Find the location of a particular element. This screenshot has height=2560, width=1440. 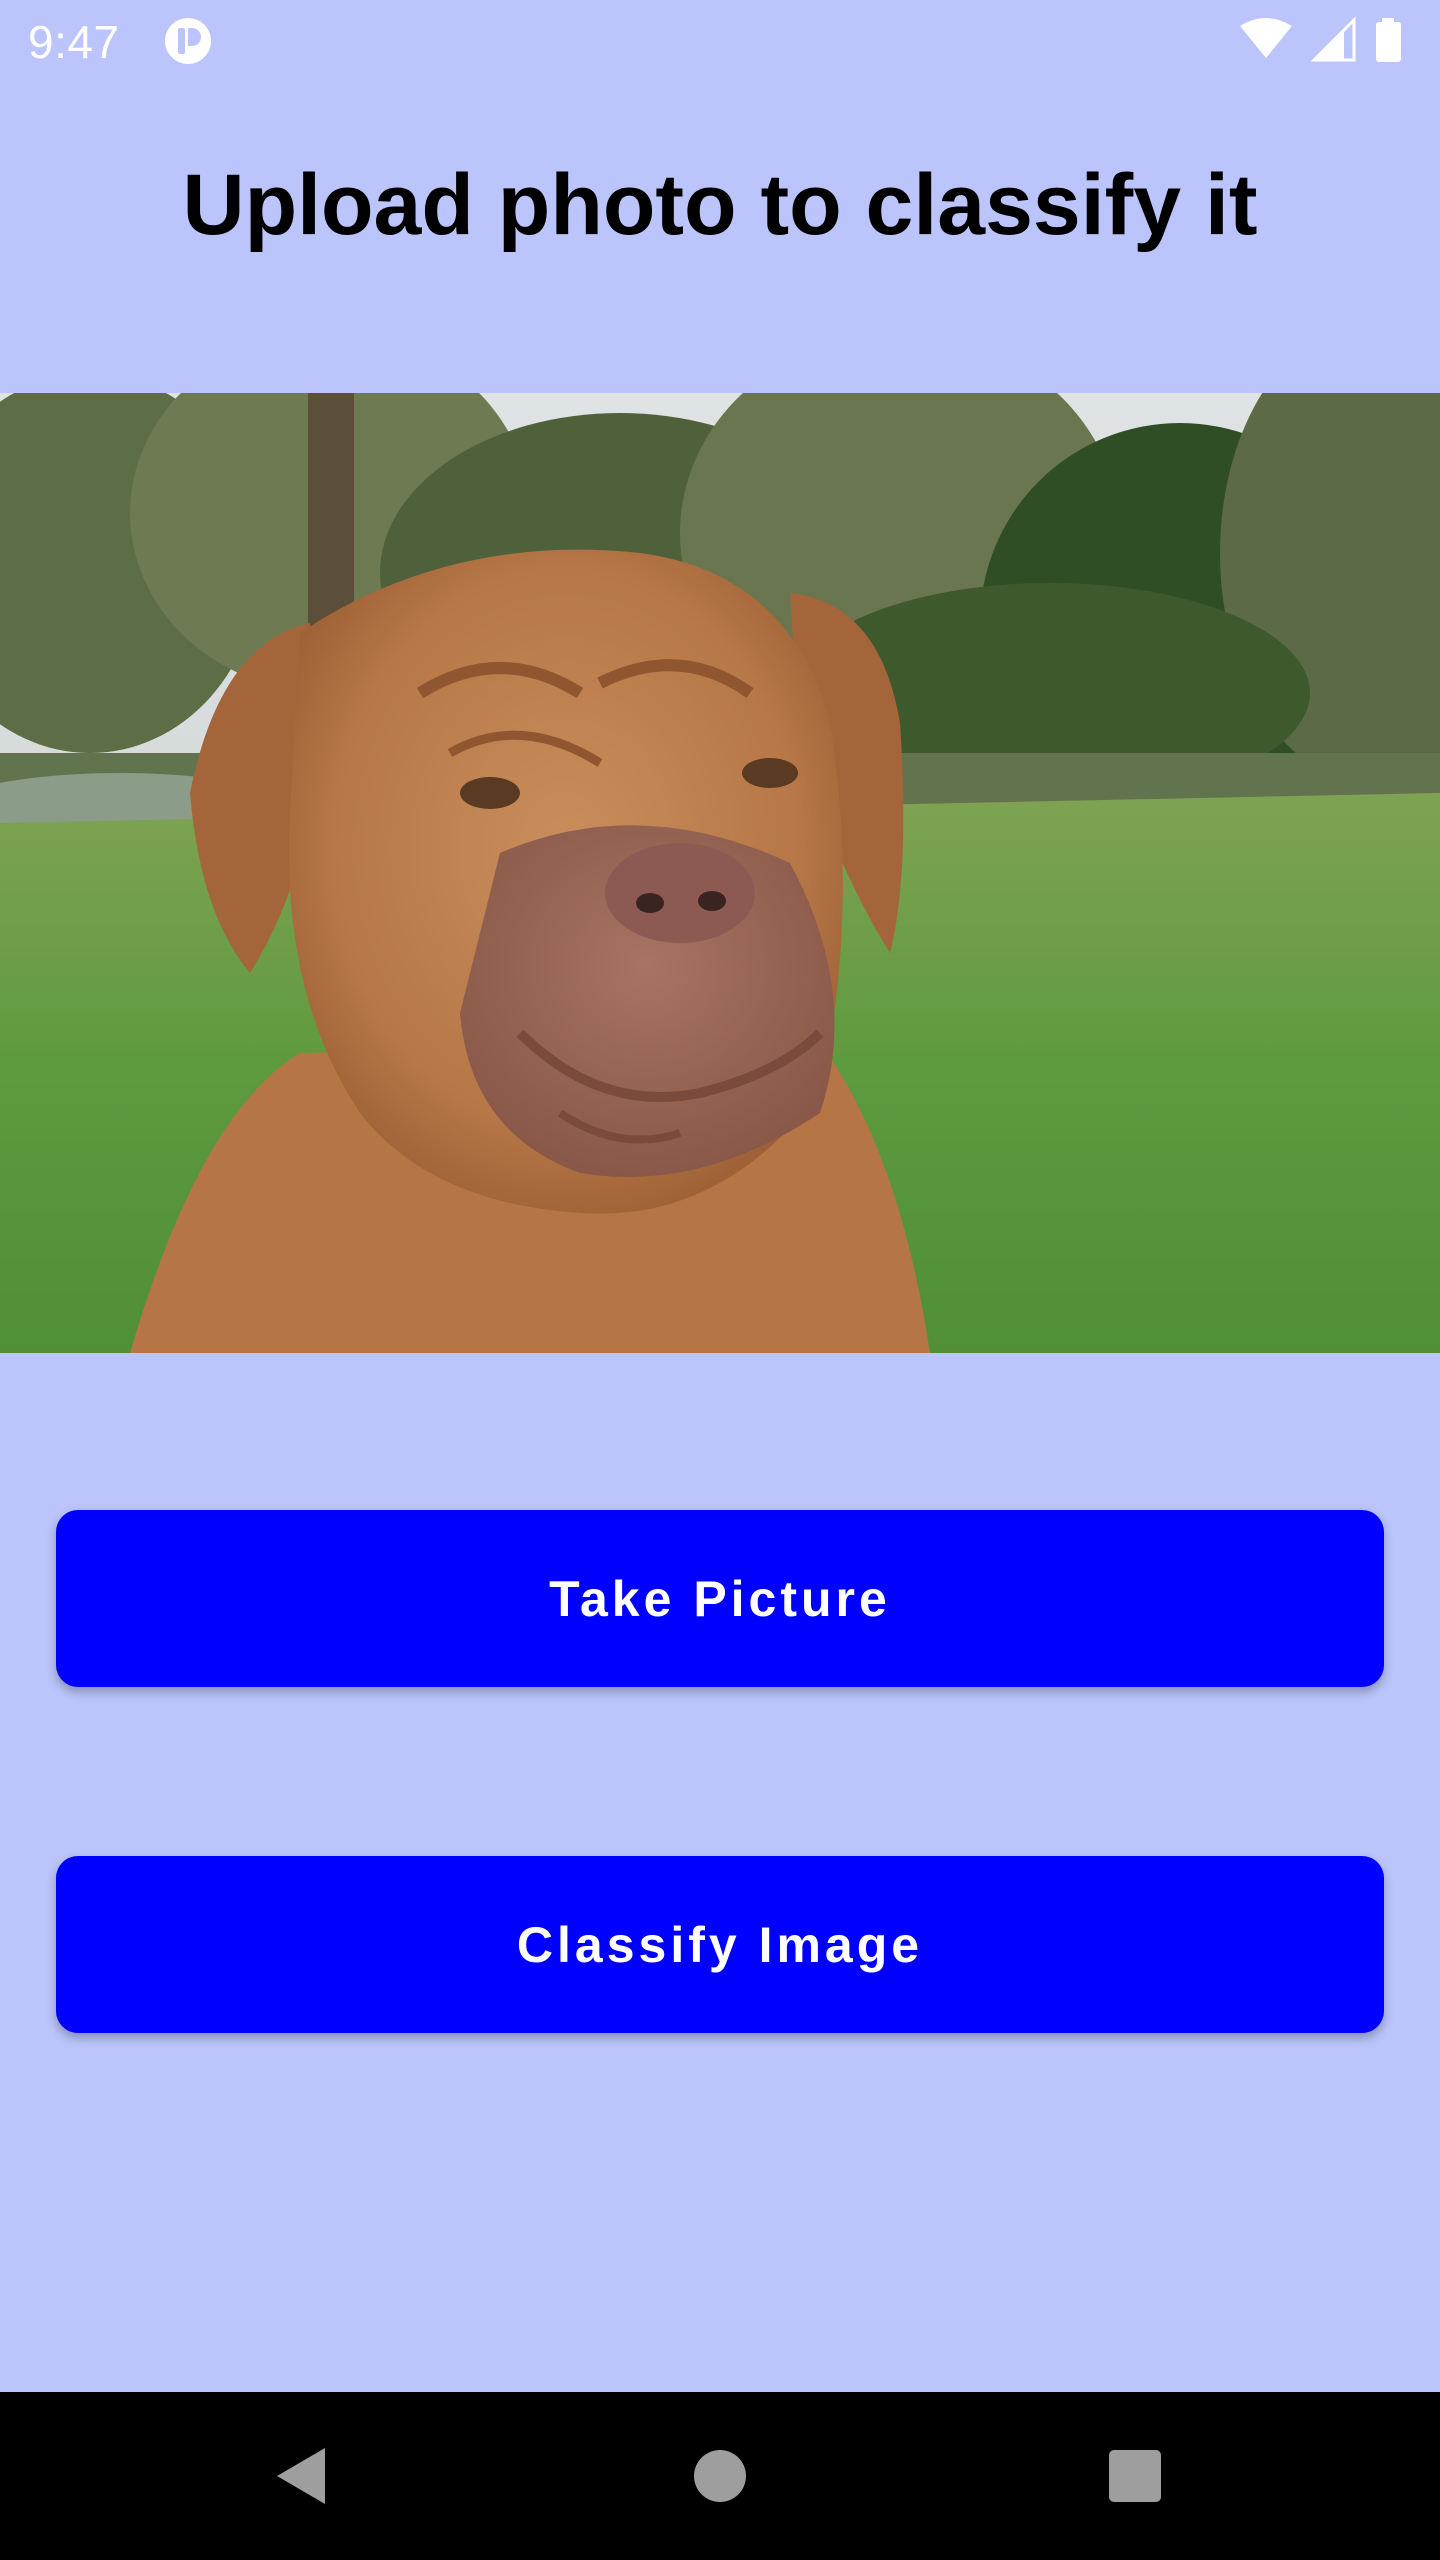

status-time: 9:47 is located at coordinates (74, 42).